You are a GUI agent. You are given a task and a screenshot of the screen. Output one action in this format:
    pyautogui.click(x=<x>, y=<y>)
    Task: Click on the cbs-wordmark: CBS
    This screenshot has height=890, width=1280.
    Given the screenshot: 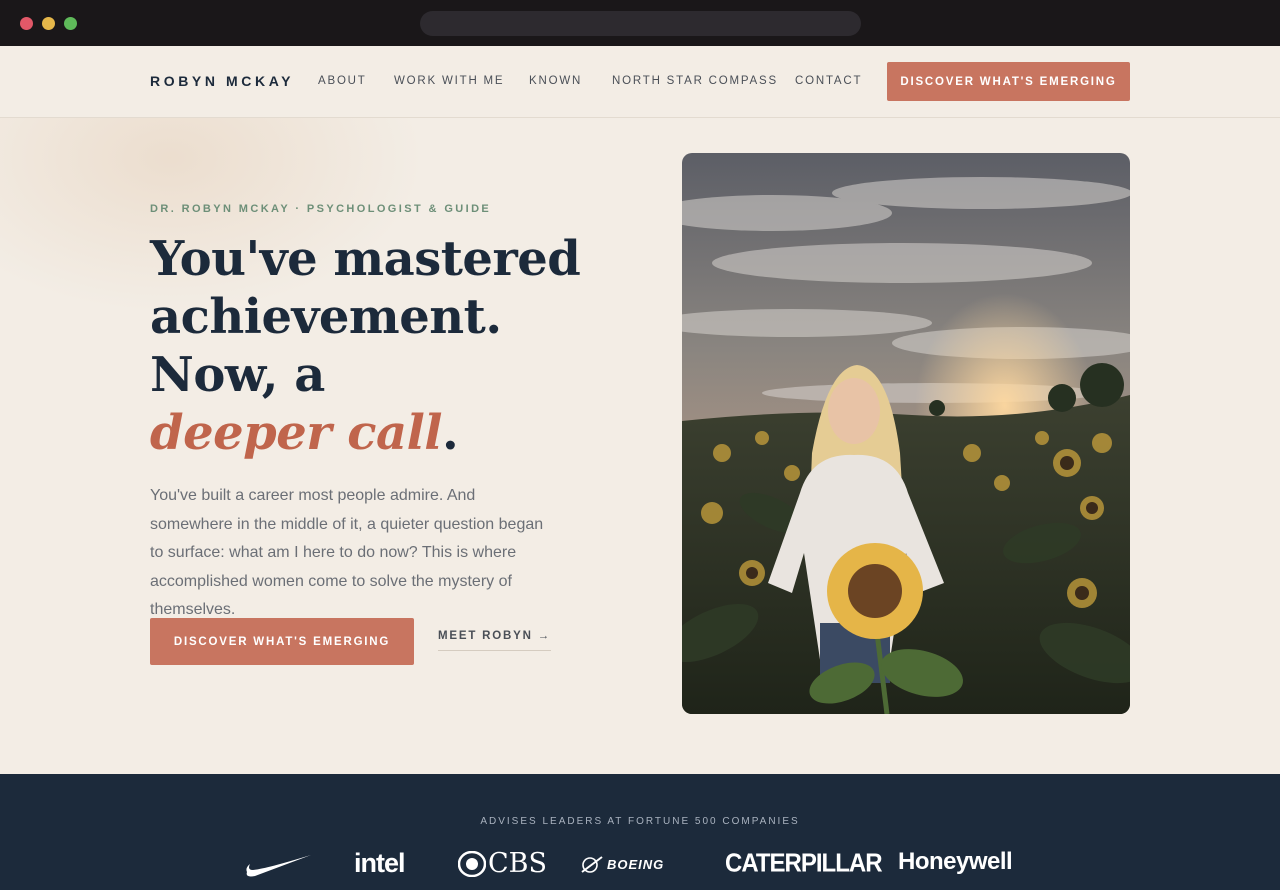 What is the action you would take?
    pyautogui.click(x=517, y=863)
    